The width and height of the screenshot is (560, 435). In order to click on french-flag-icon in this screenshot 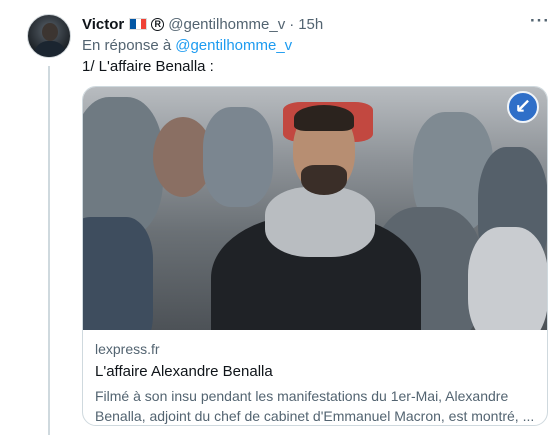, I will do `click(138, 24)`.